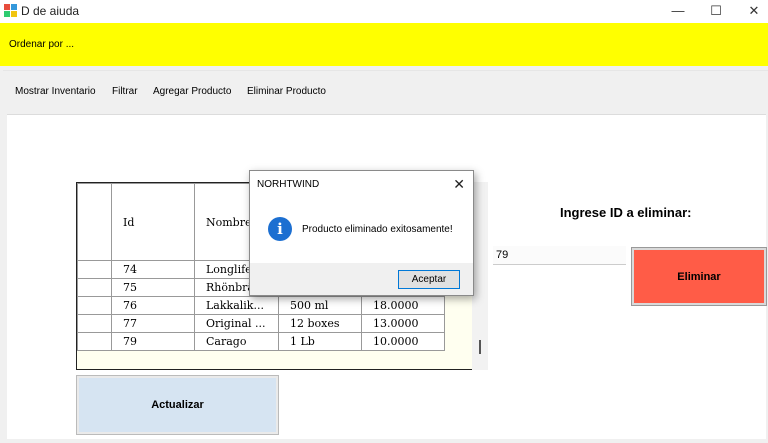 The image size is (768, 443). Describe the element at coordinates (280, 229) in the screenshot. I see `info-icon: i` at that location.